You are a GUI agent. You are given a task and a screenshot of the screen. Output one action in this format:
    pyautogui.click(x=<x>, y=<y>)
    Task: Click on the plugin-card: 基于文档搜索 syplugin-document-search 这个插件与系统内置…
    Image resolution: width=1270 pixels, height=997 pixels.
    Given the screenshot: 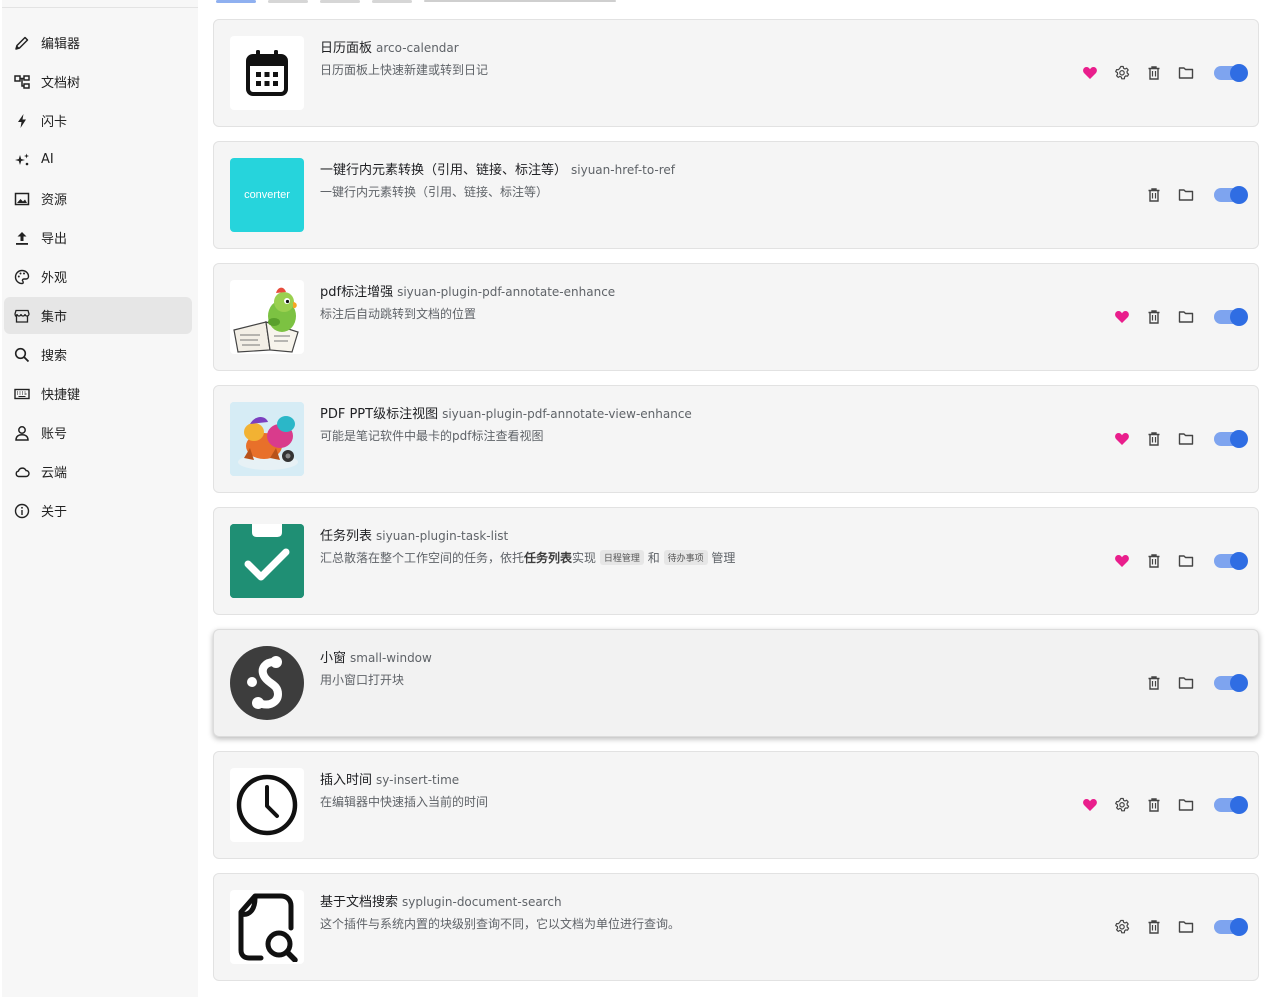 What is the action you would take?
    pyautogui.click(x=736, y=927)
    